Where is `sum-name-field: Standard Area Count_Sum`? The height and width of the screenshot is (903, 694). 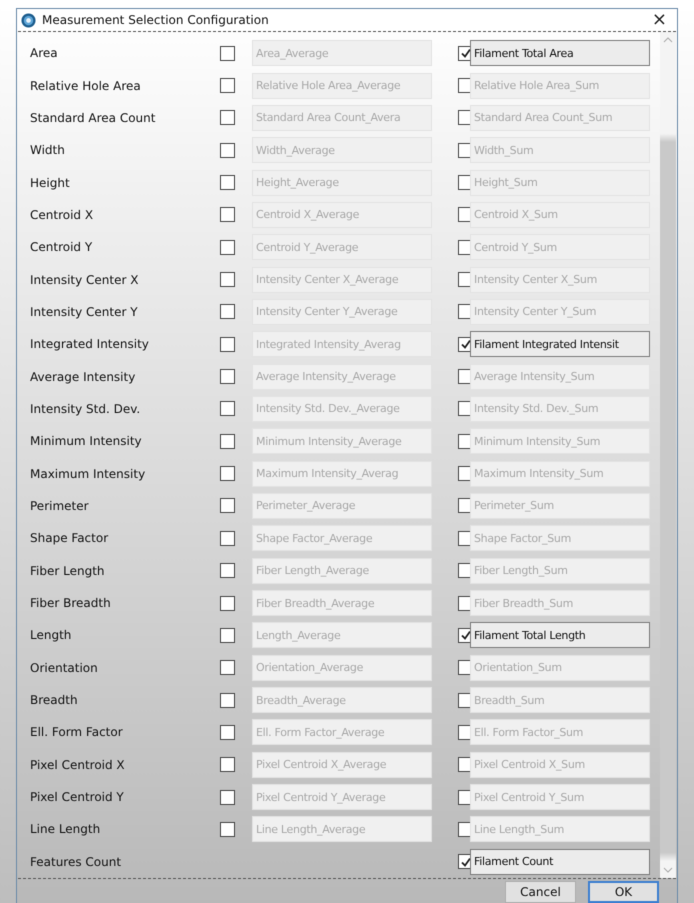
sum-name-field: Standard Area Count_Sum is located at coordinates (560, 117).